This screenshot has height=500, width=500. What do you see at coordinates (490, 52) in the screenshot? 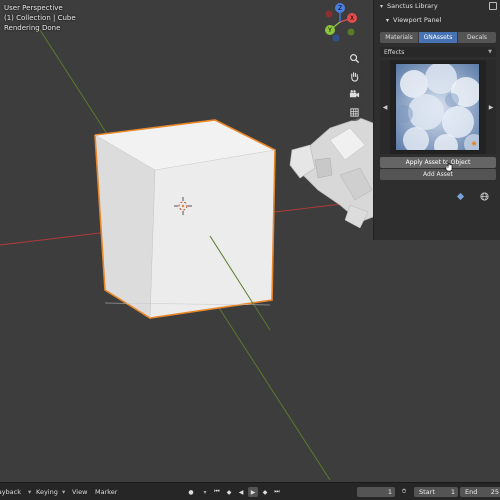
I see `chevron-down-icon: ▼` at bounding box center [490, 52].